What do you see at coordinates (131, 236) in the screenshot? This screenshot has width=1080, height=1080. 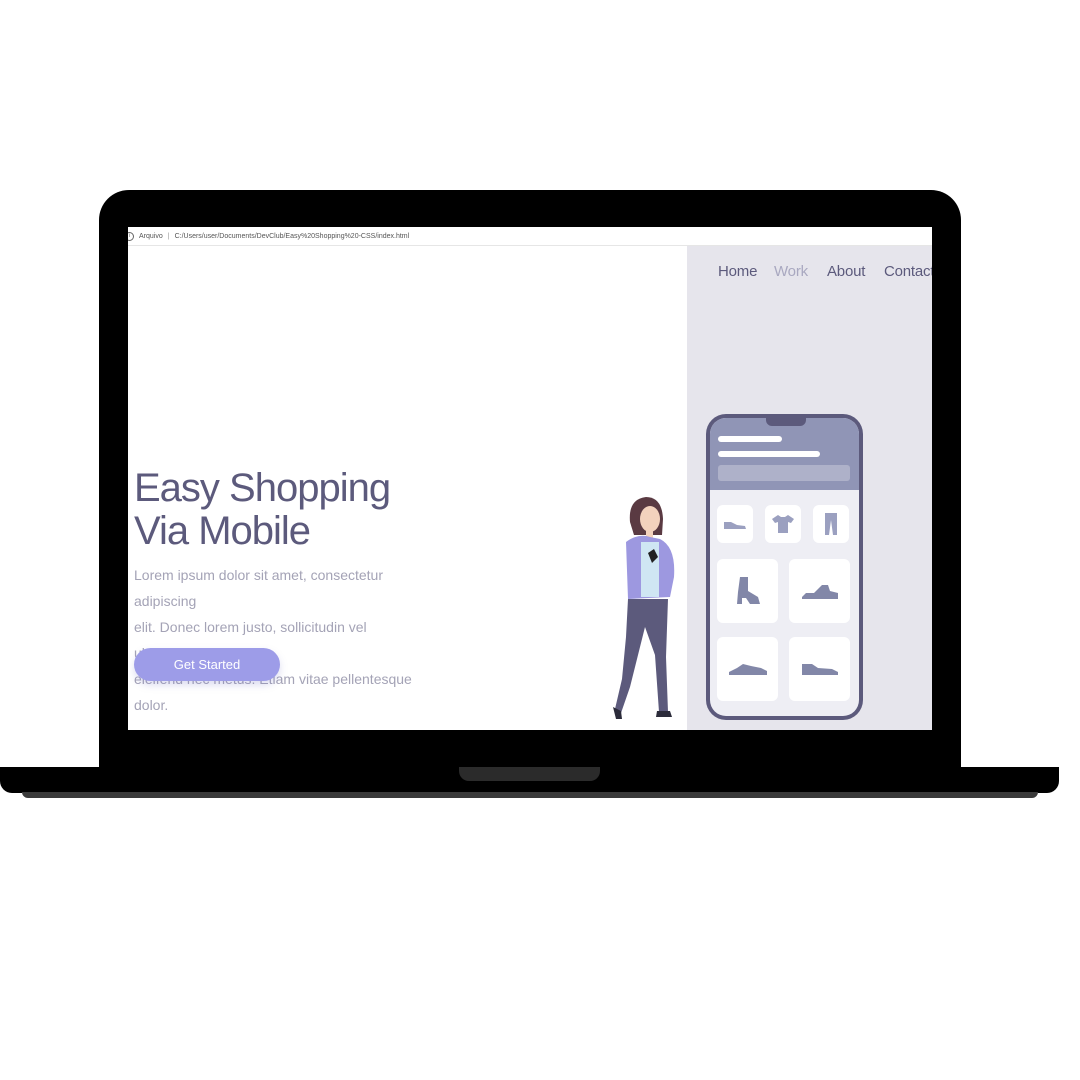 I see `info-icon: i` at bounding box center [131, 236].